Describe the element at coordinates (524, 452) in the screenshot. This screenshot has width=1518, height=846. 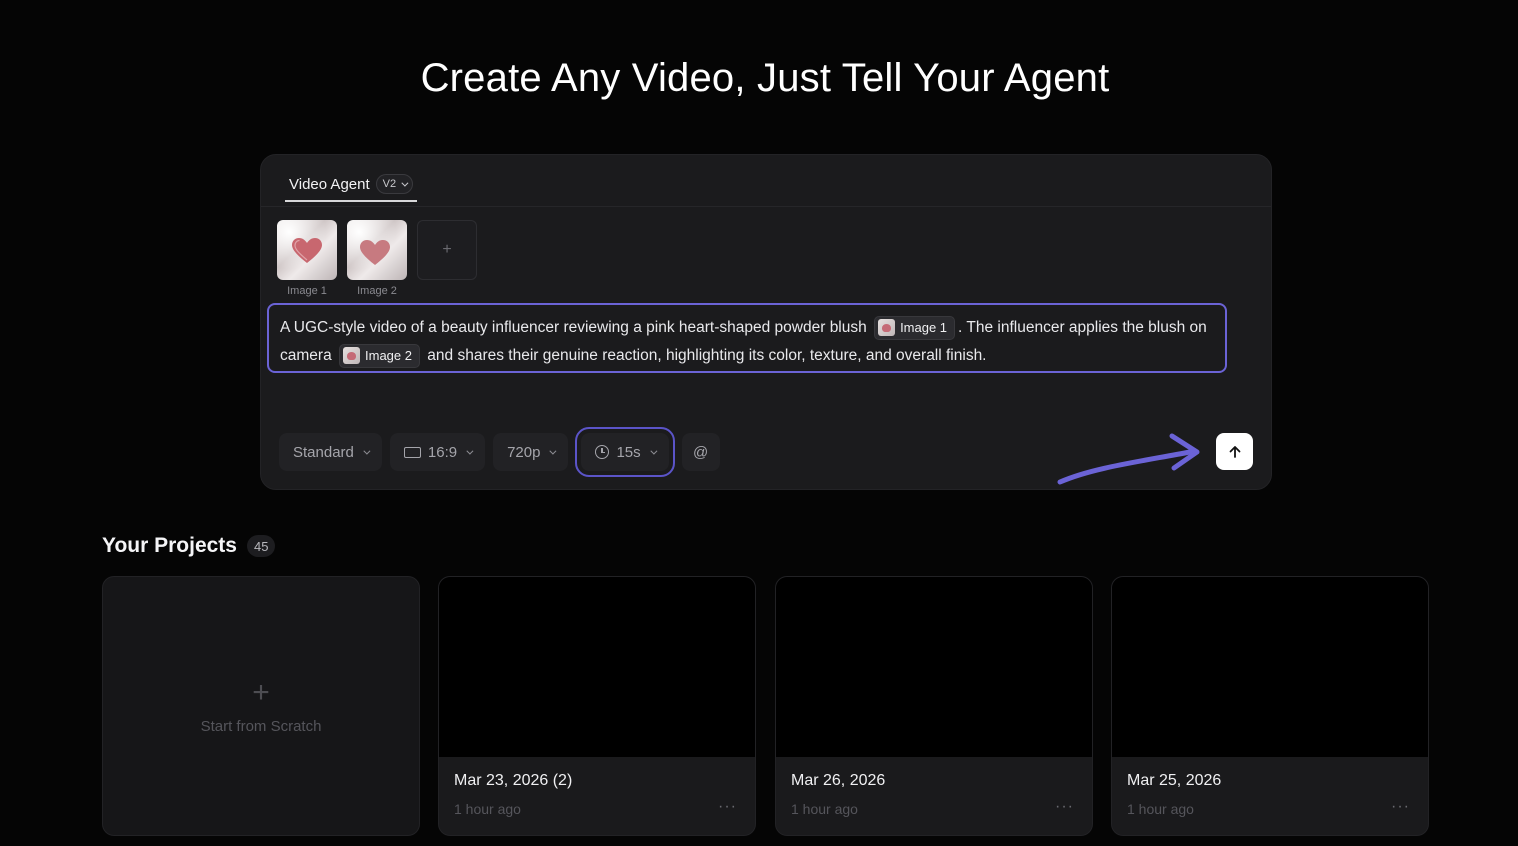
I see `resolution-value: 720p` at that location.